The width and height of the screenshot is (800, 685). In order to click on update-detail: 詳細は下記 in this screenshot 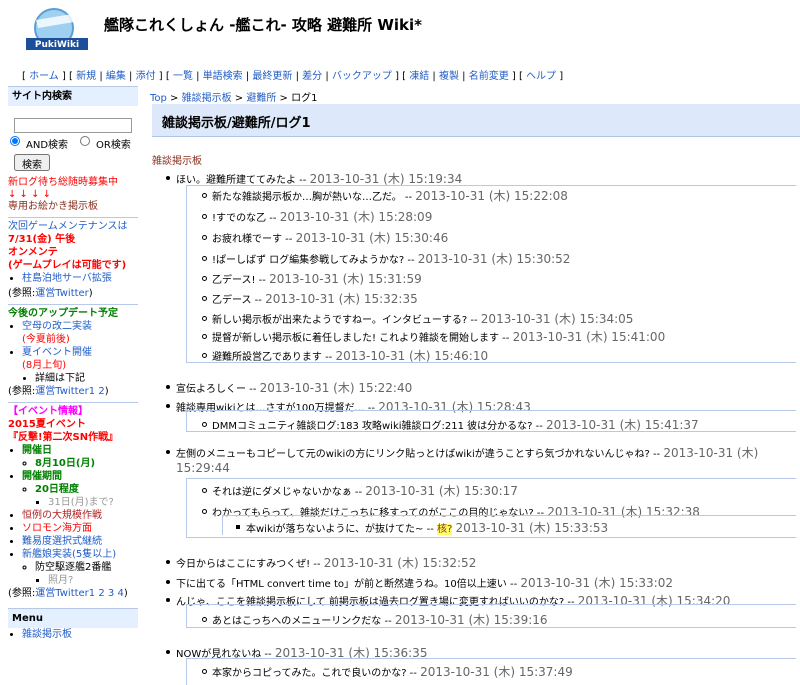, I will do `click(60, 378)`.